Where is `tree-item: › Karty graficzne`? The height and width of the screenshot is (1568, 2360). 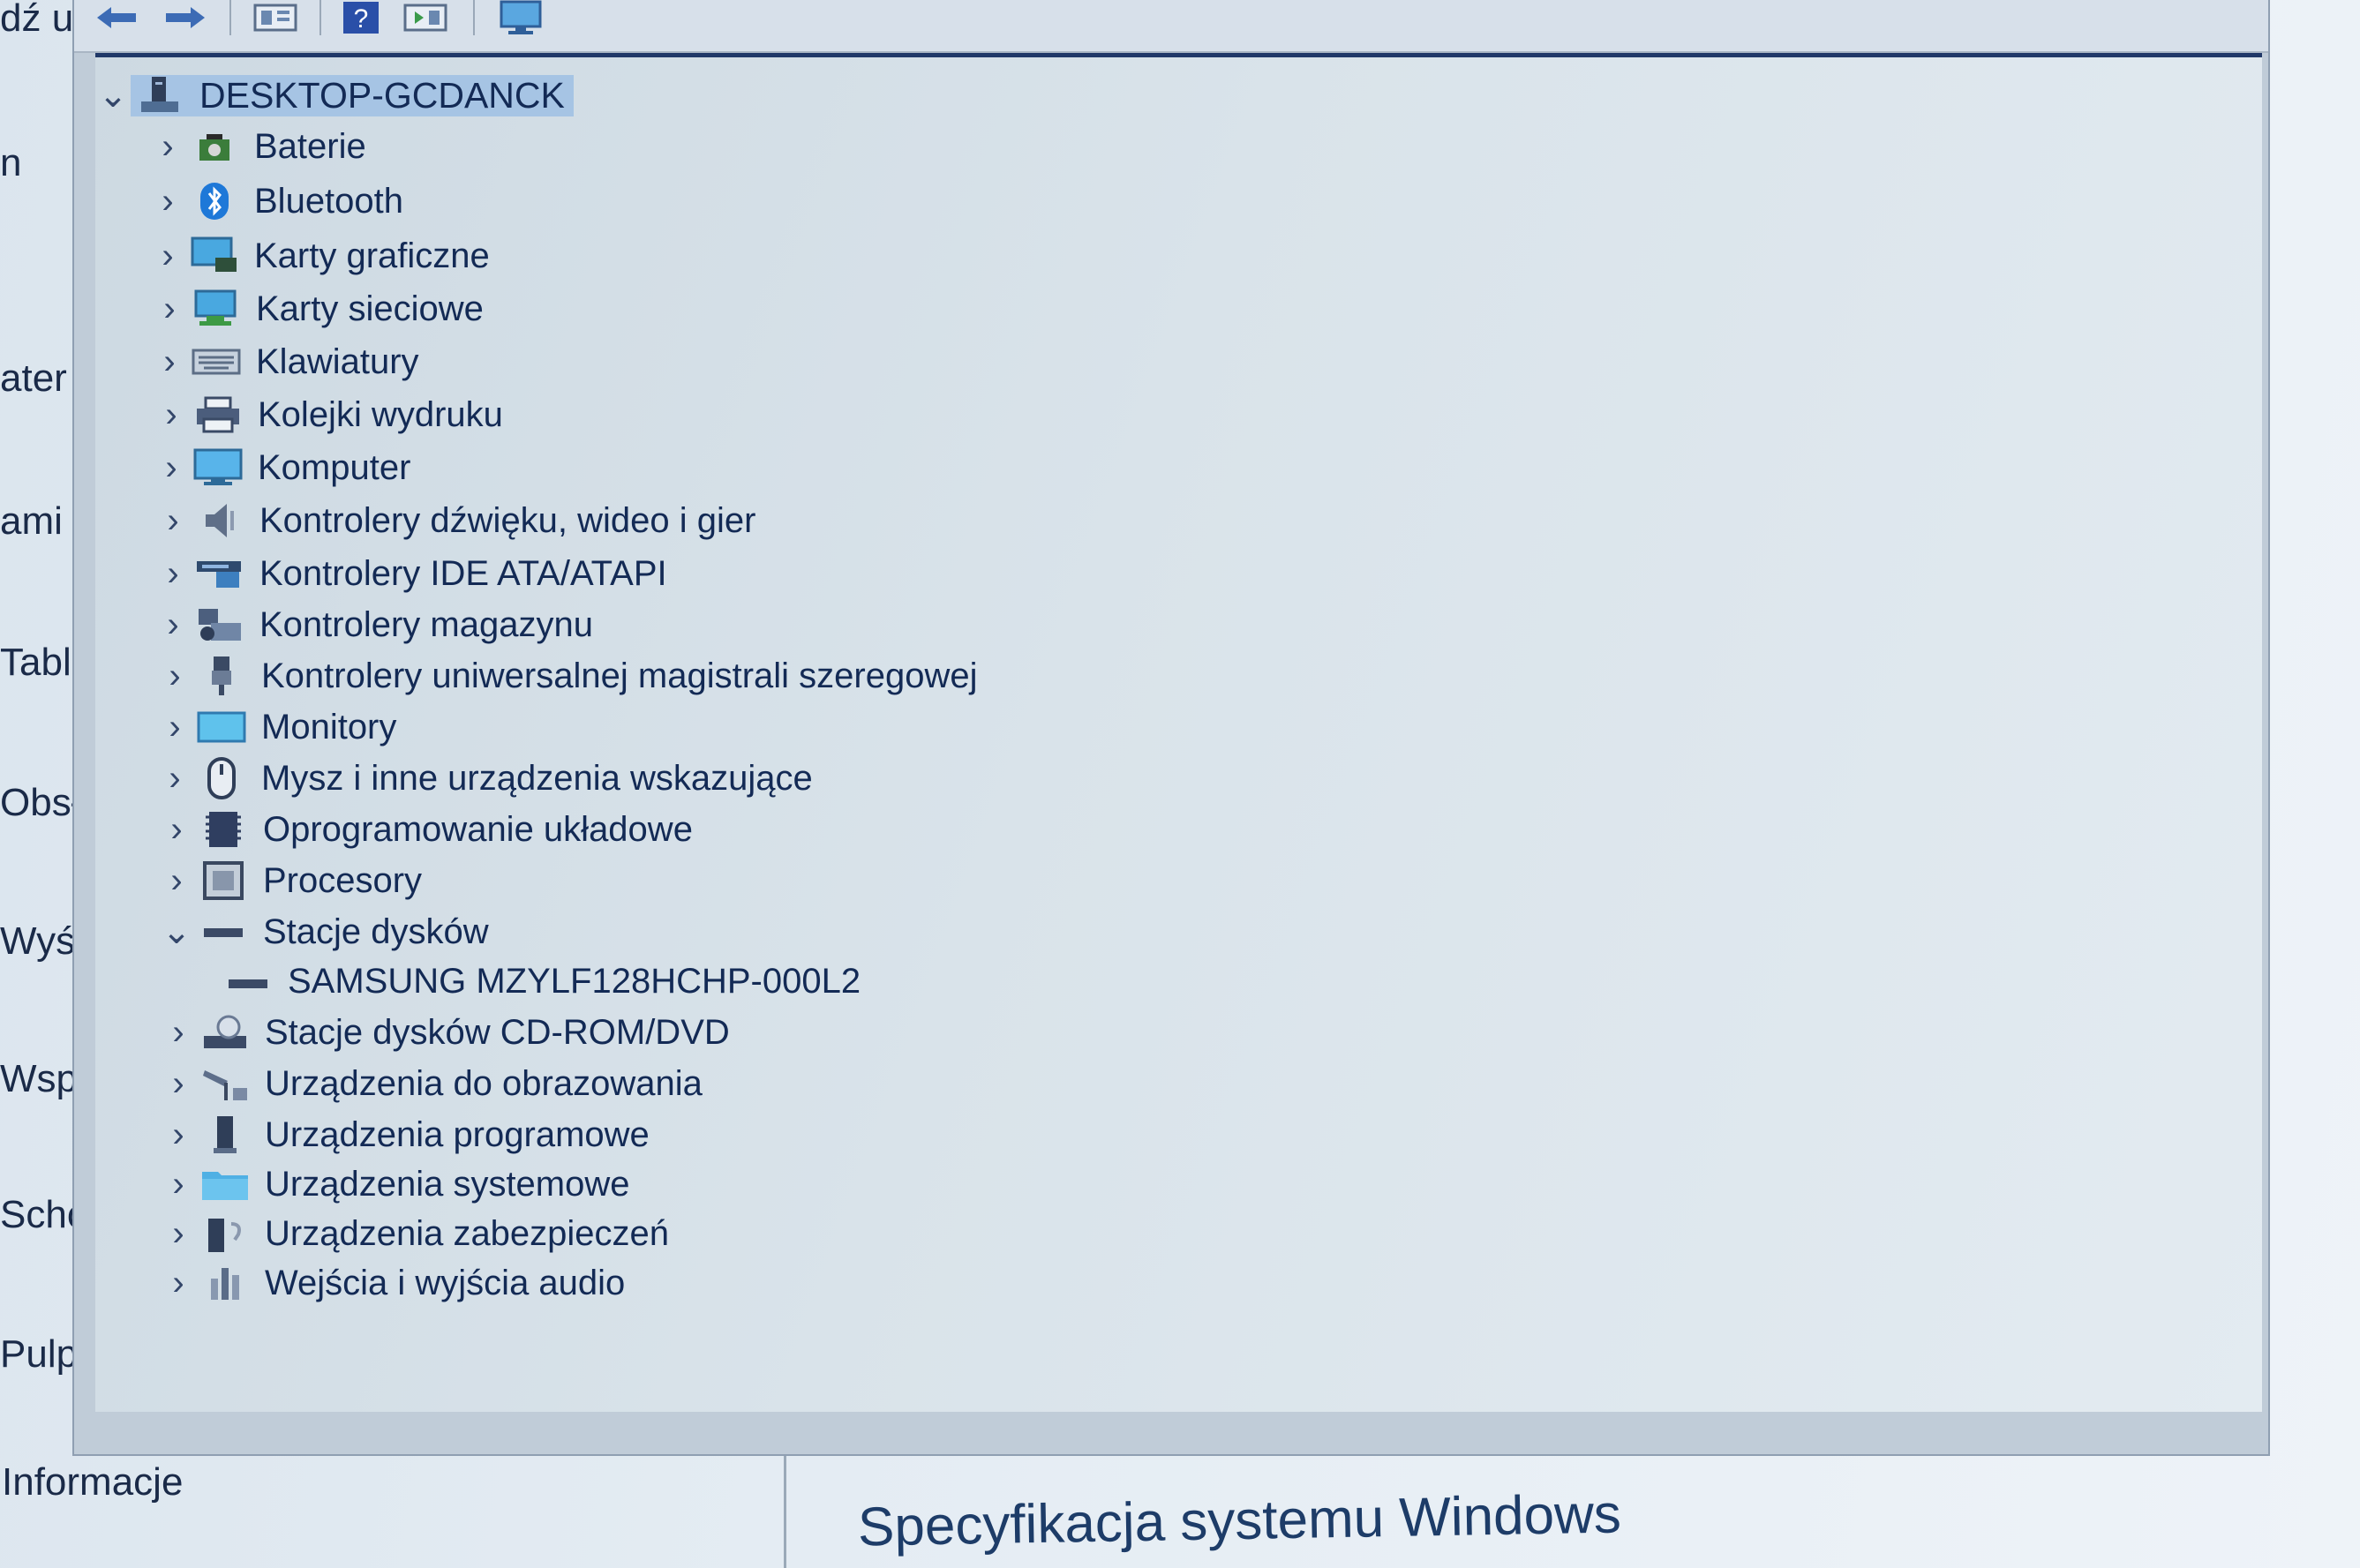
tree-item: › Karty graficzne is located at coordinates (319, 255).